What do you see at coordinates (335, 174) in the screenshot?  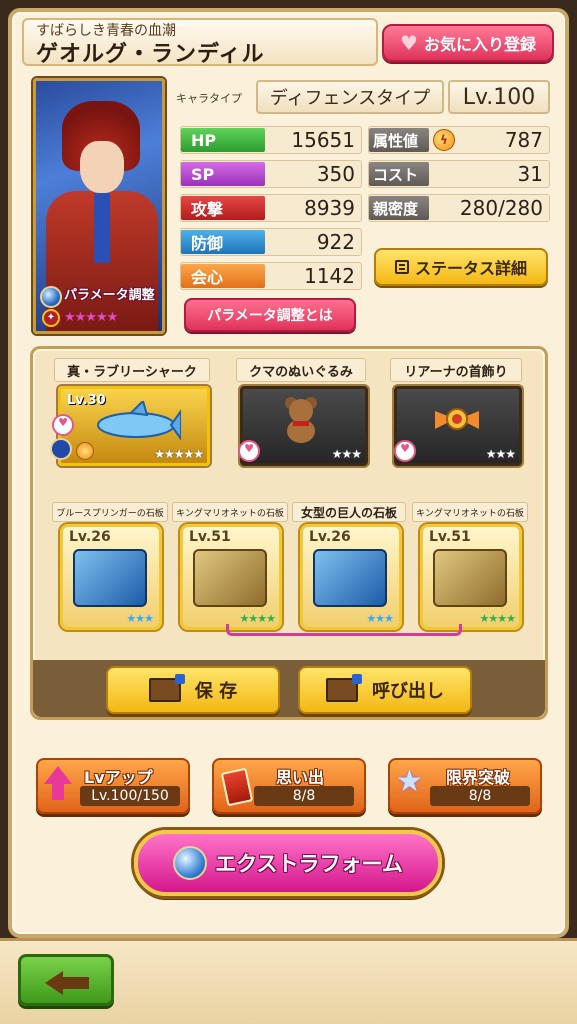 I see `stat-value: 350` at bounding box center [335, 174].